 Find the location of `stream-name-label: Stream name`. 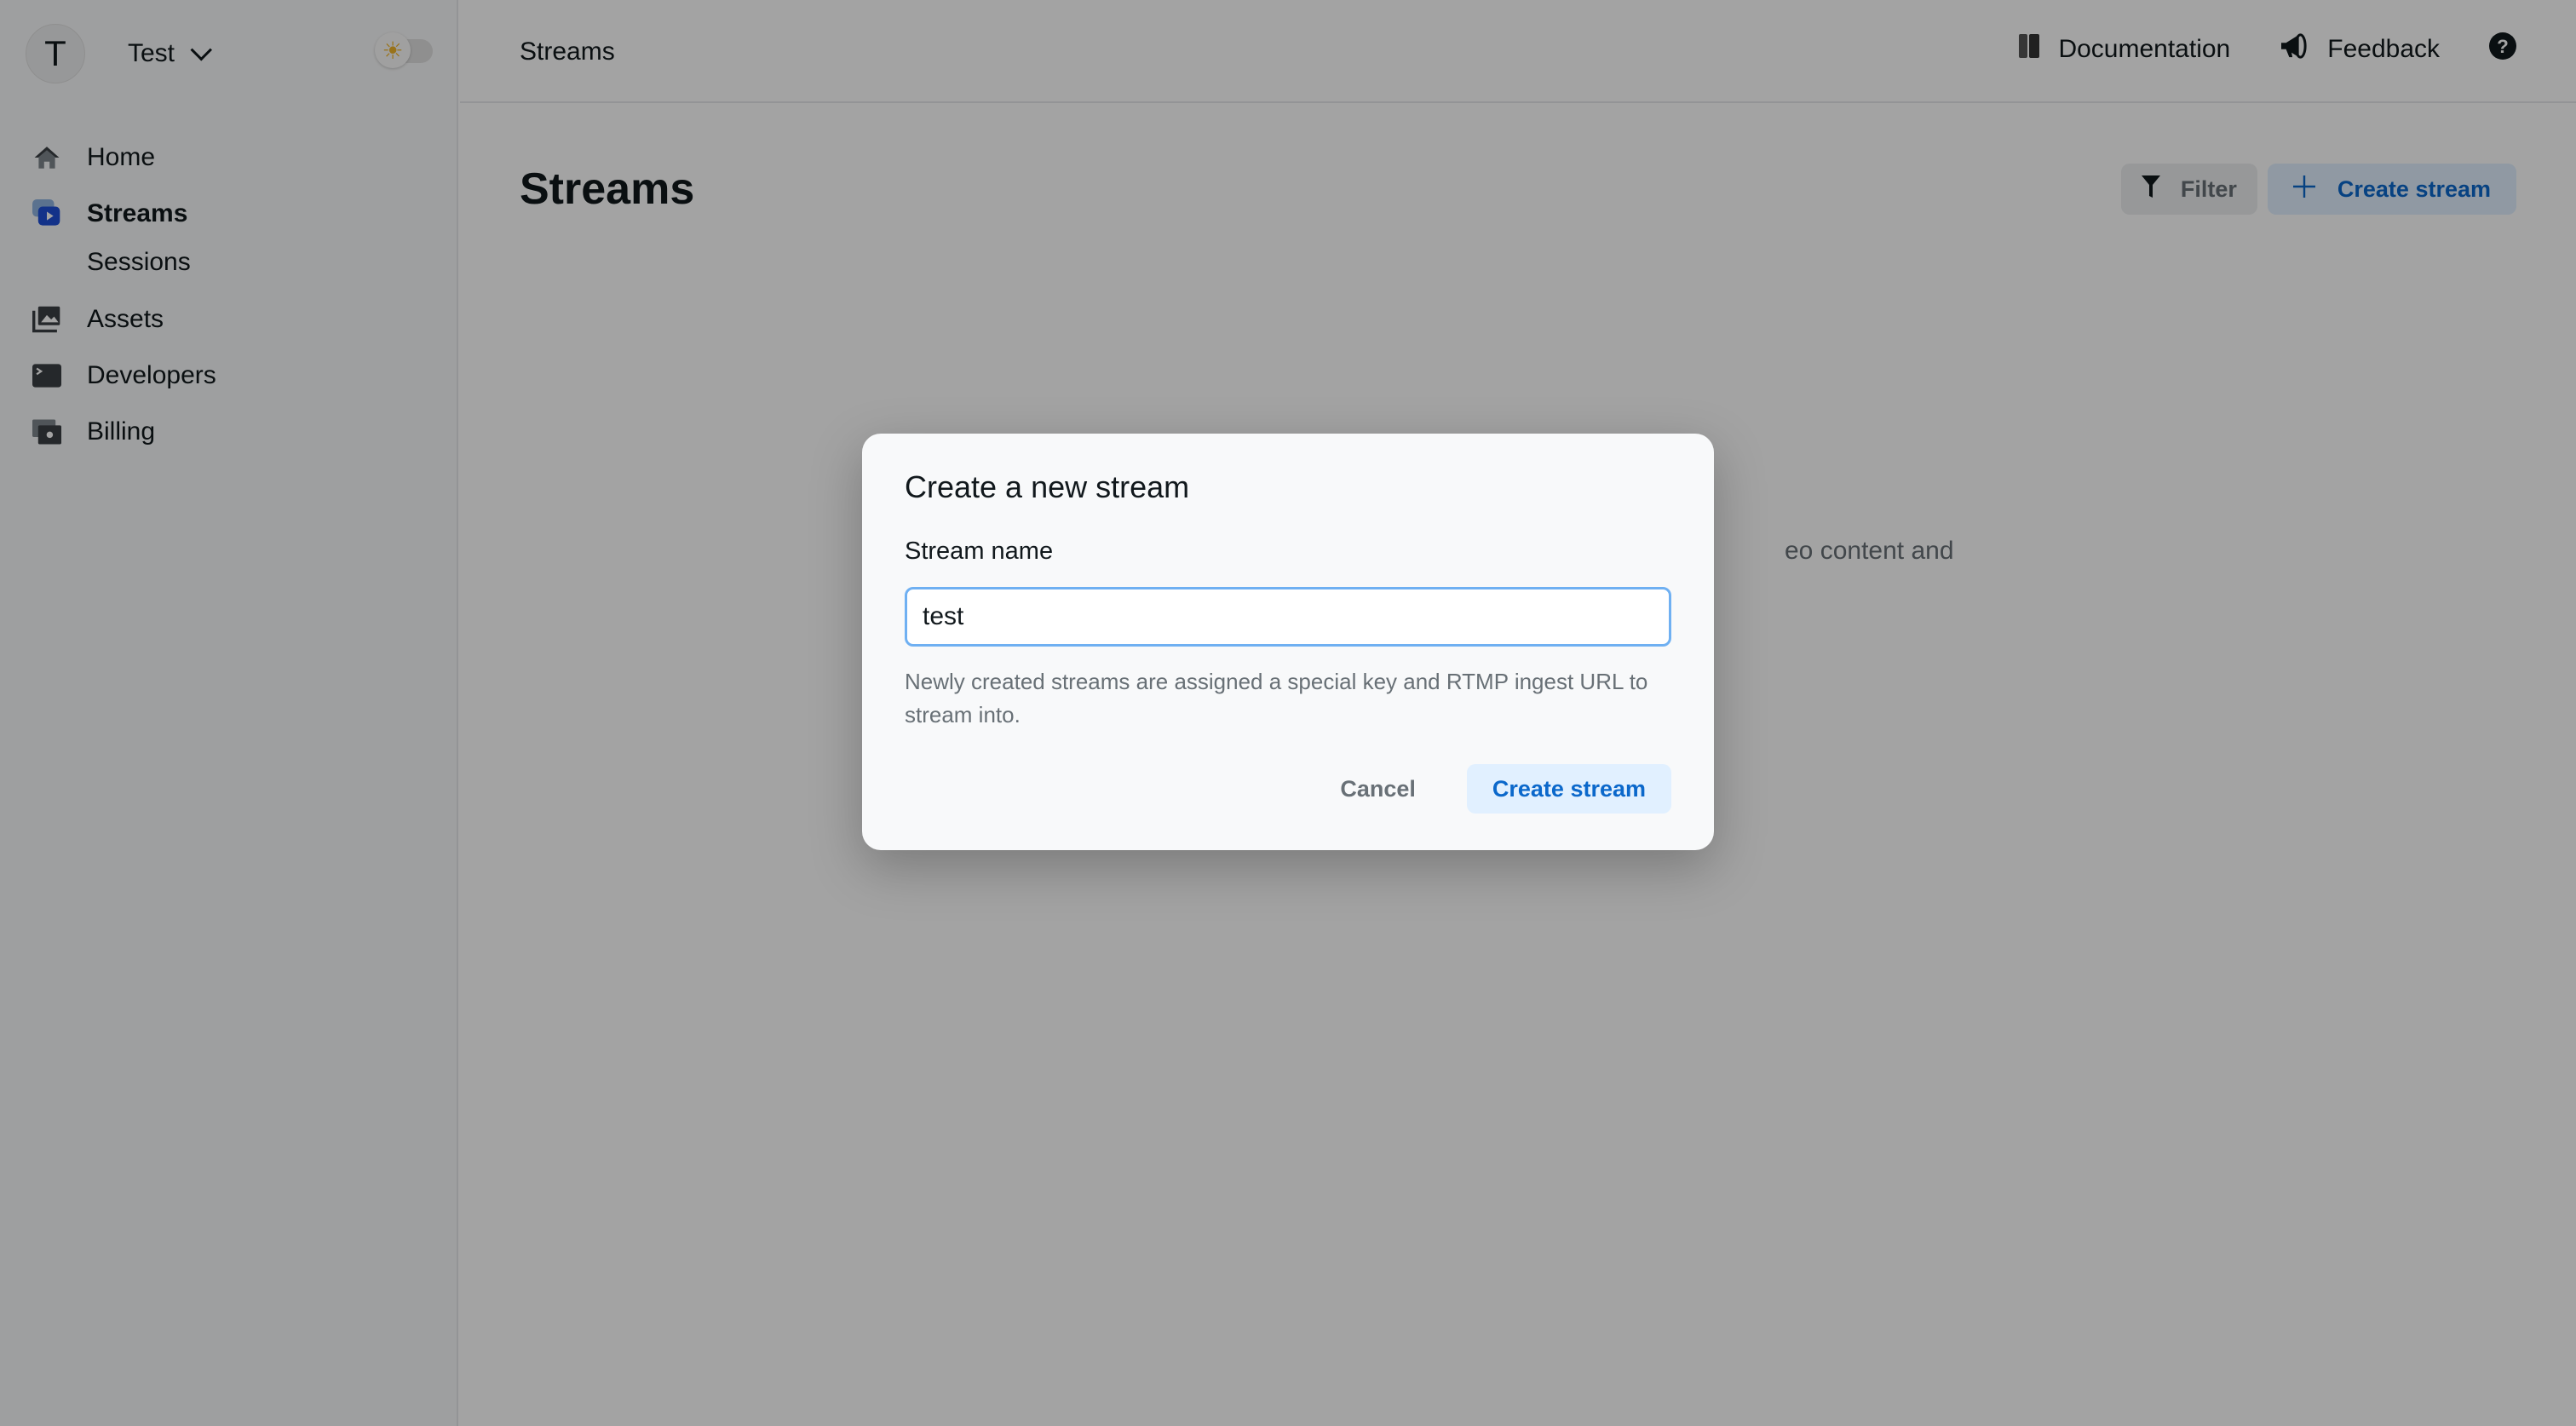

stream-name-label: Stream name is located at coordinates (980, 551).